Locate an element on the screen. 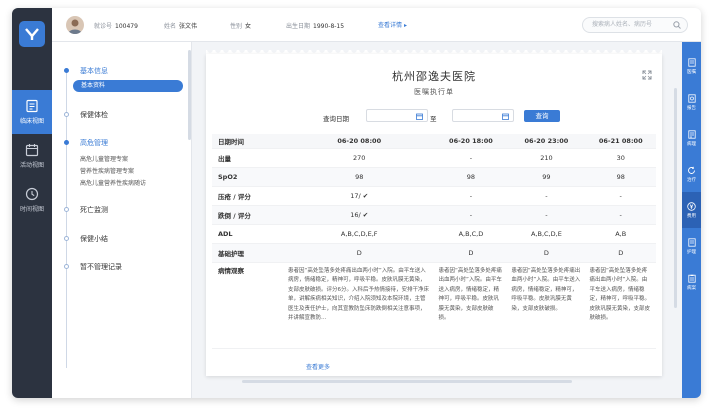  table-cell: A,B,C,D is located at coordinates (471, 234).